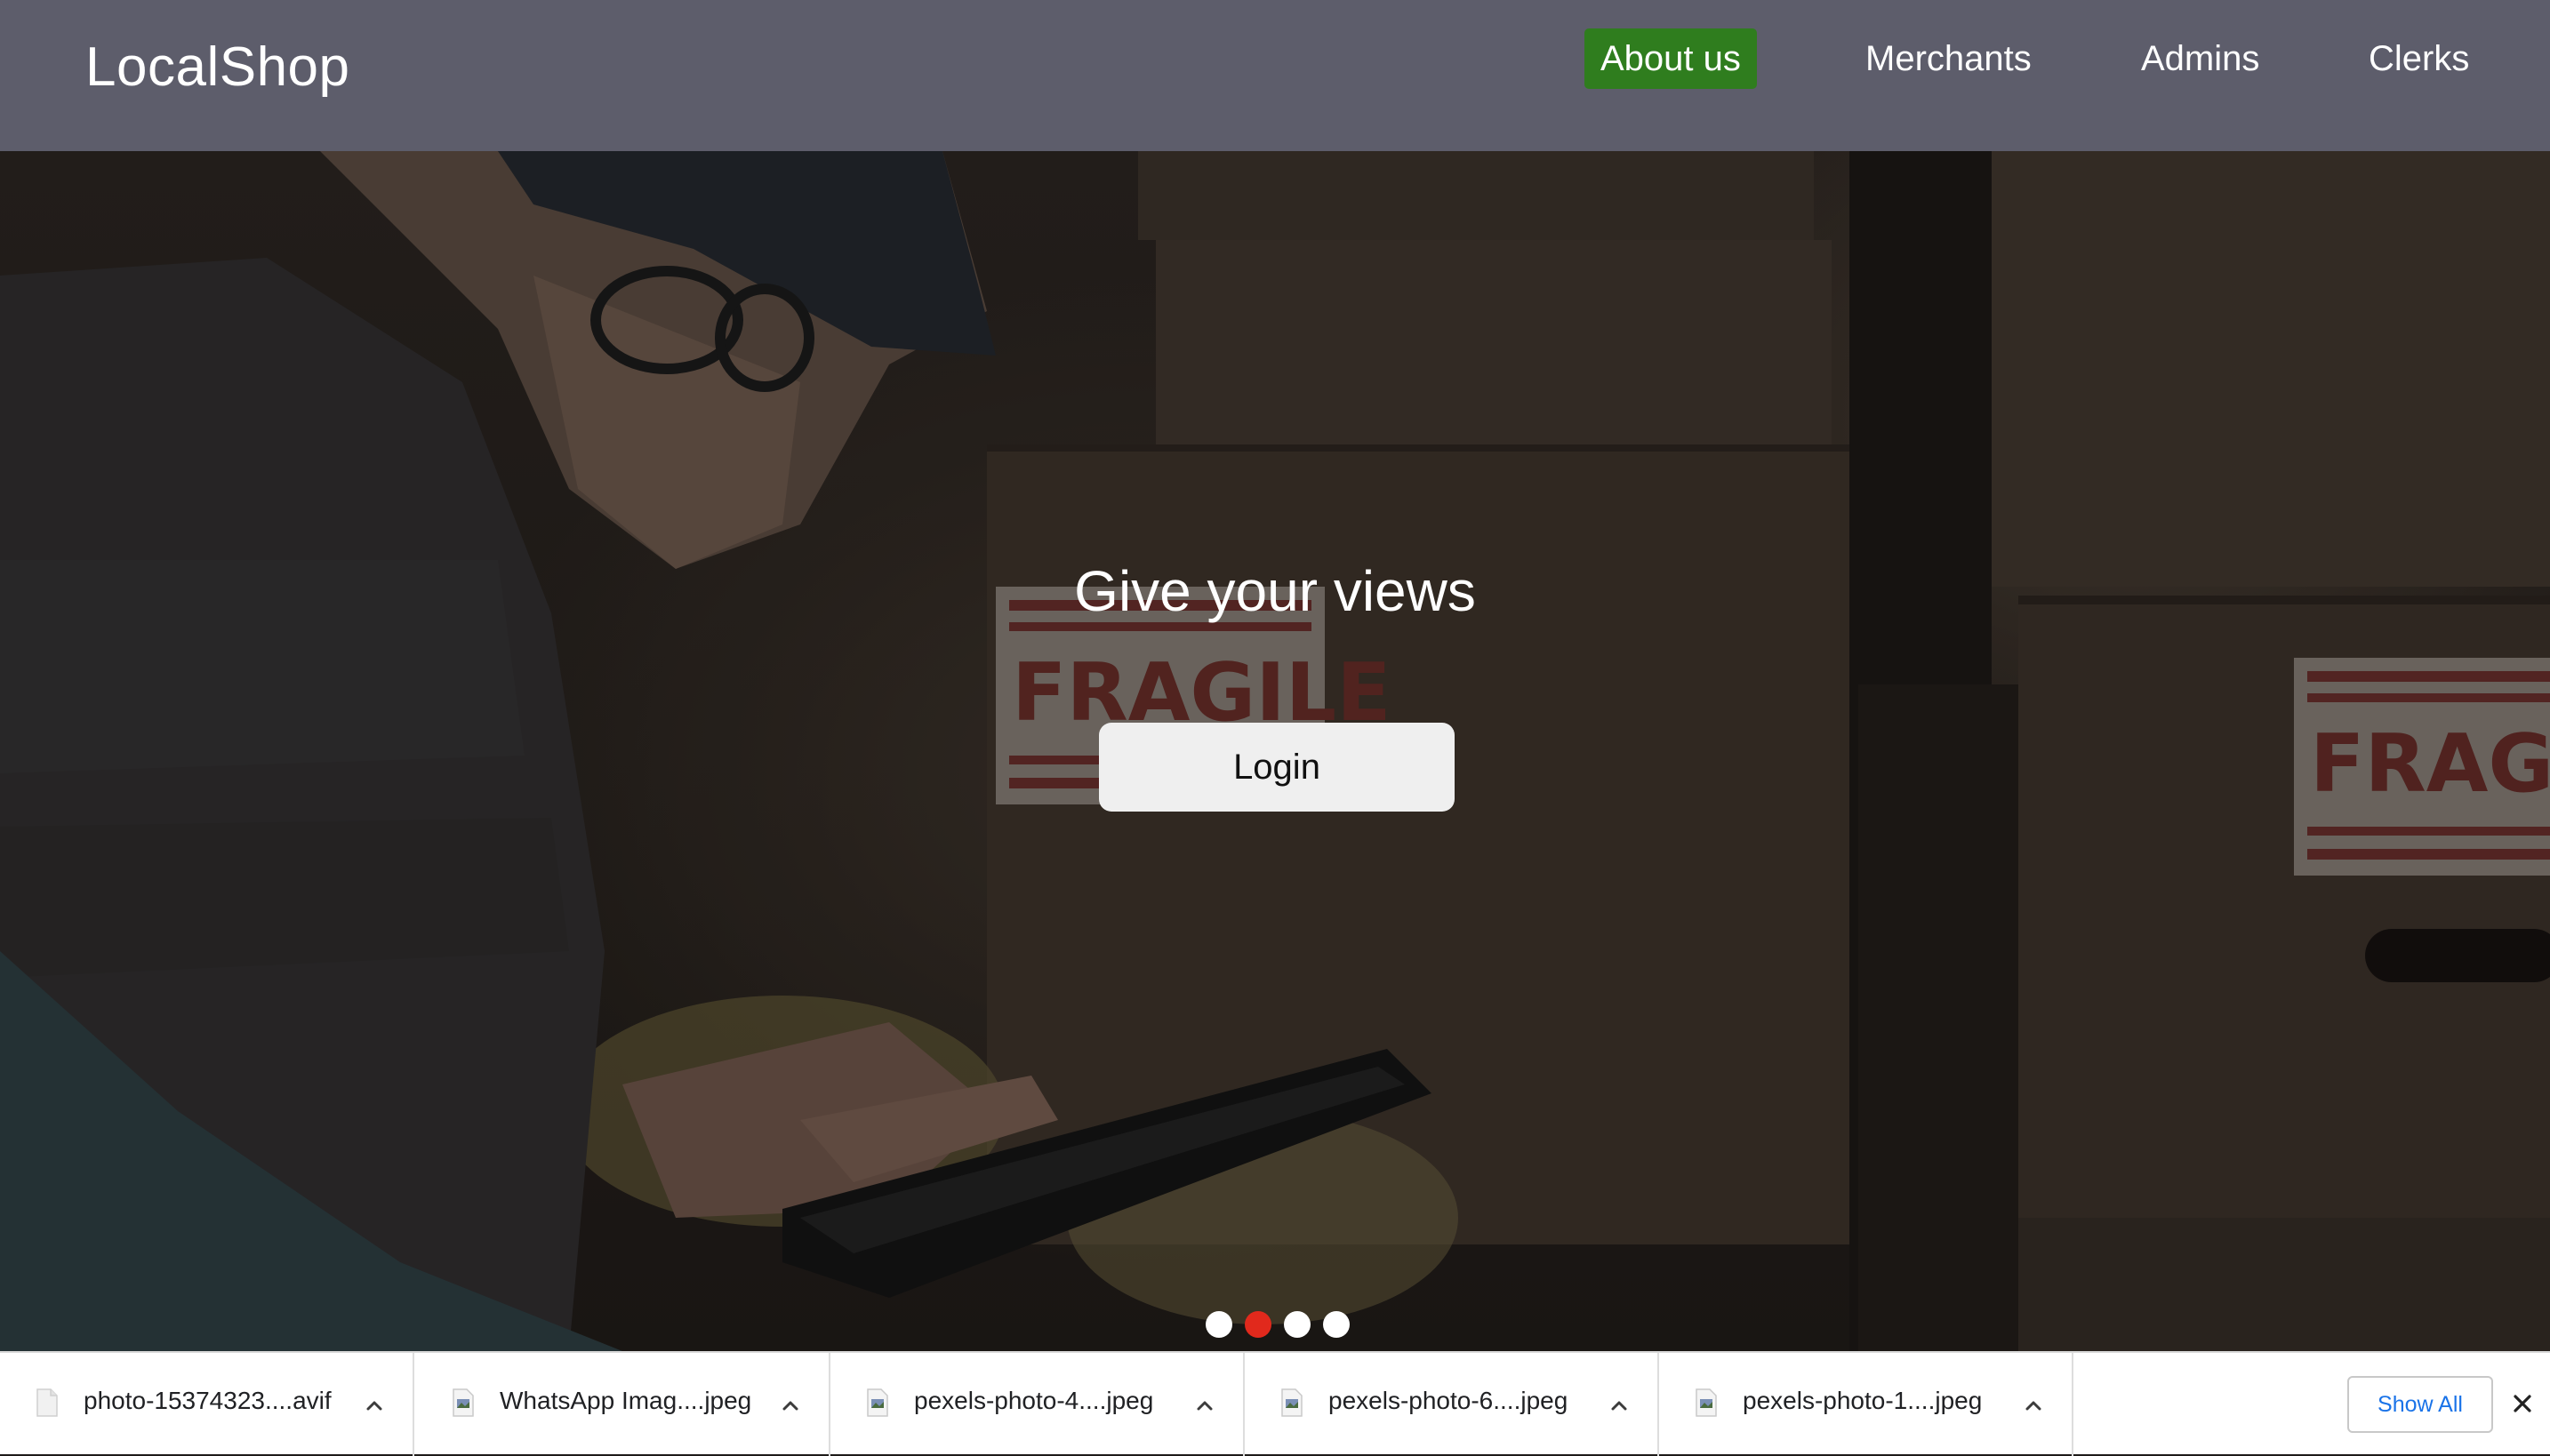 The height and width of the screenshot is (1456, 2550). Describe the element at coordinates (1948, 58) in the screenshot. I see `nav-merchants: Merchants` at that location.